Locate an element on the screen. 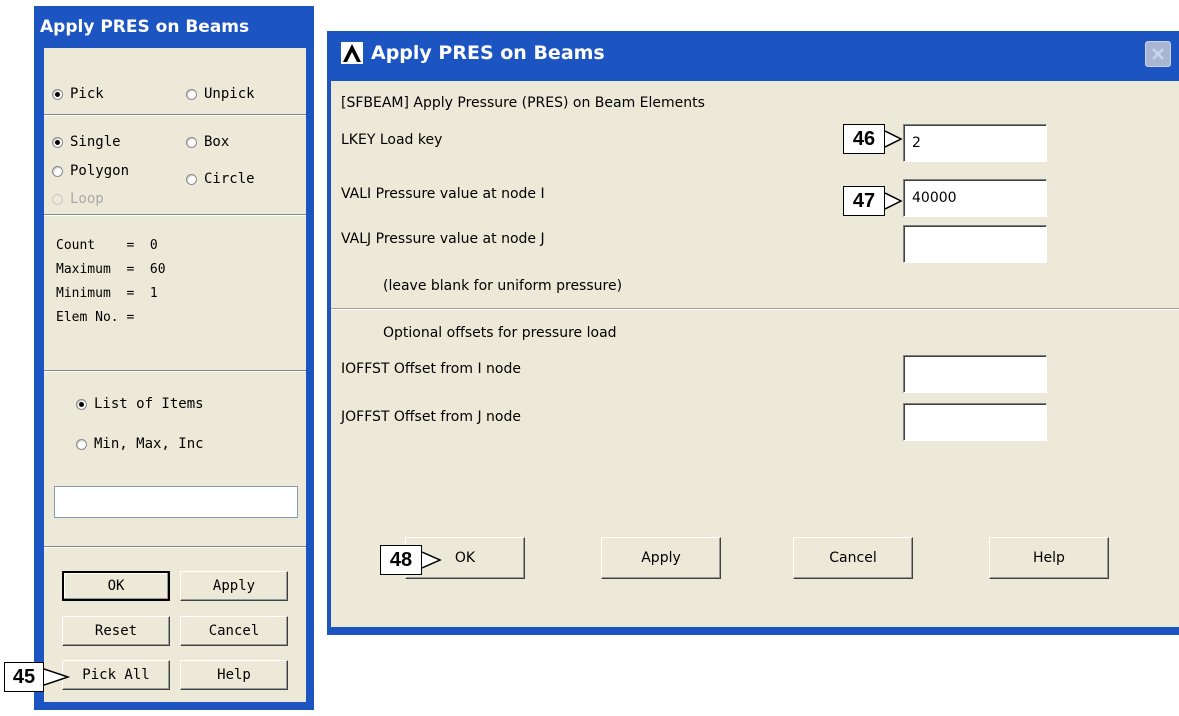  polygon-radio: Polygon is located at coordinates (90, 171).